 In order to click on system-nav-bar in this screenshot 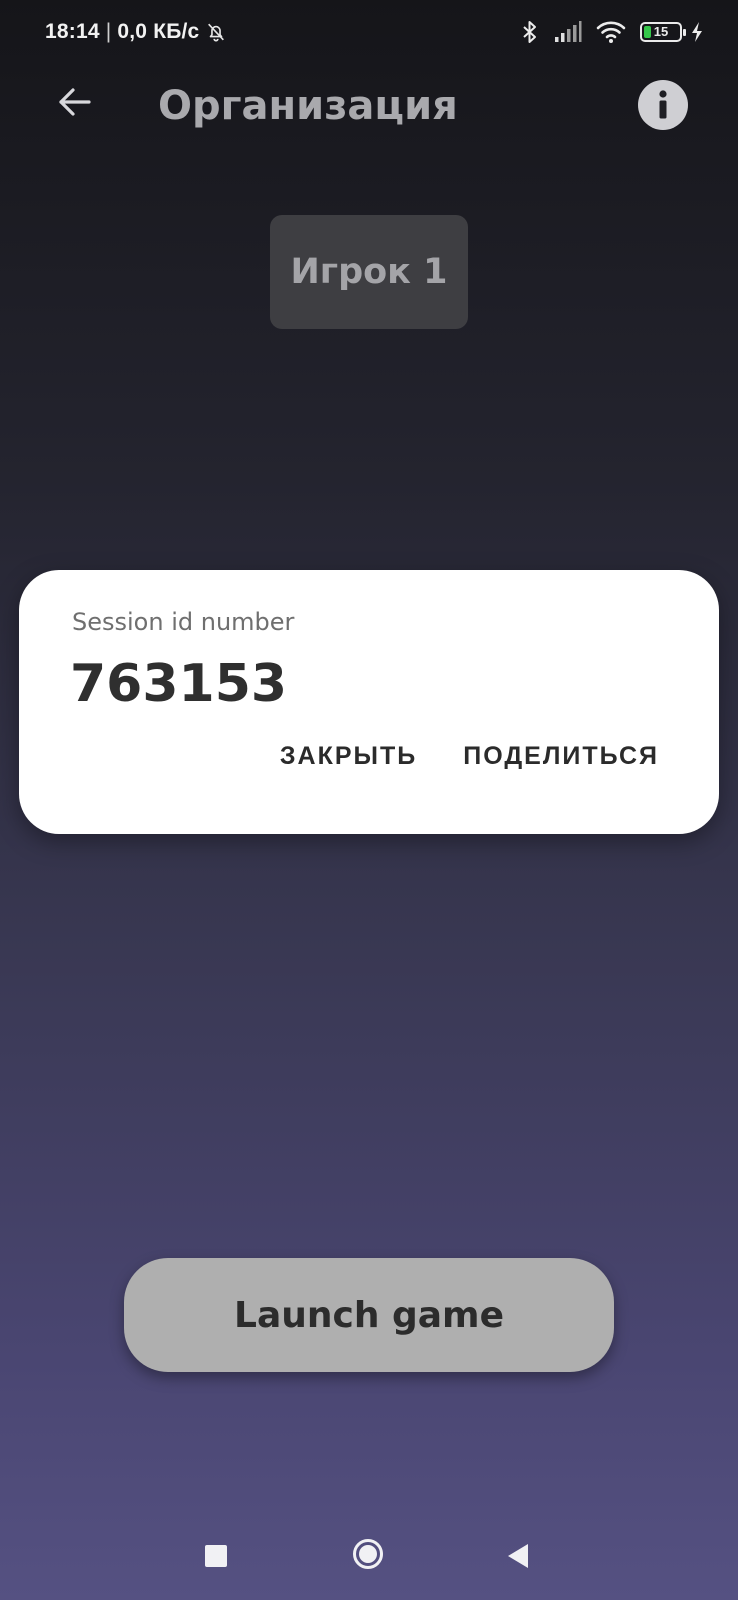, I will do `click(369, 1555)`.